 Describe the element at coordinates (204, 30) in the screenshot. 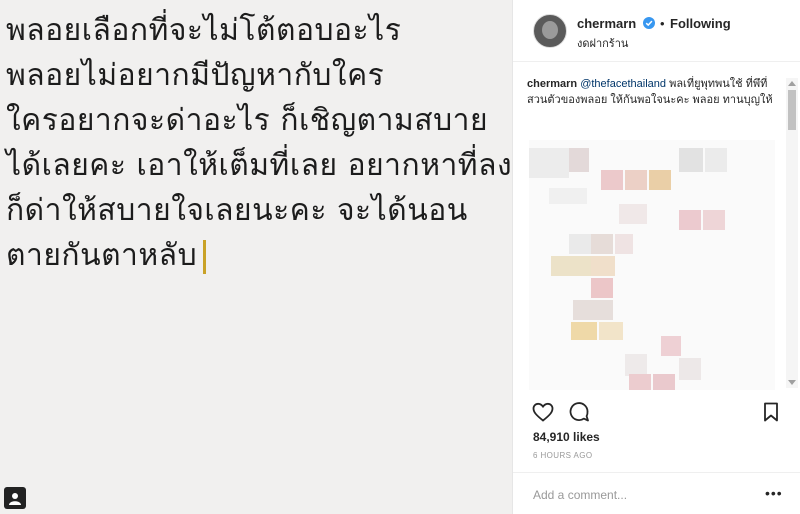

I see `post-text-line: พลอยเลือกที่จะไม่โต้ตอบอะไร` at that location.